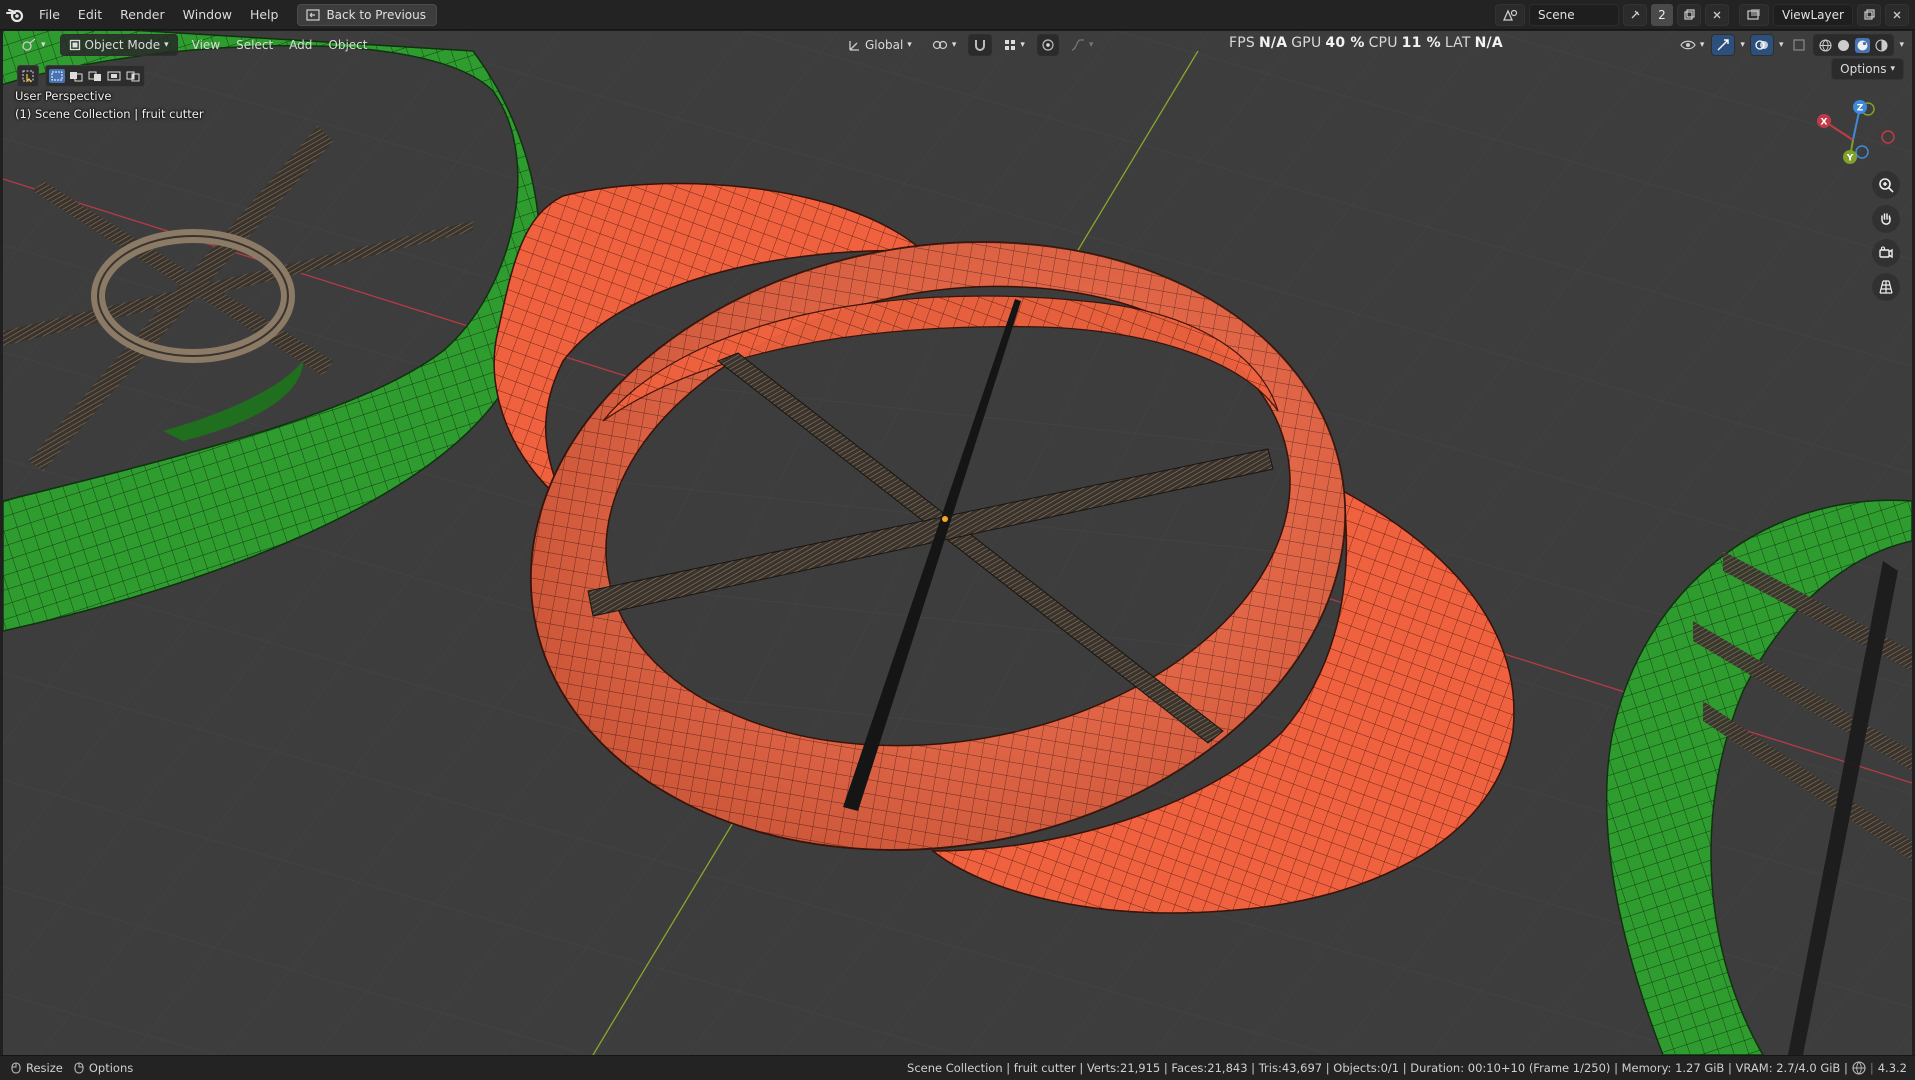 Image resolution: width=1915 pixels, height=1080 pixels. What do you see at coordinates (1892, 1068) in the screenshot?
I see `blender-version: 4.3.2` at bounding box center [1892, 1068].